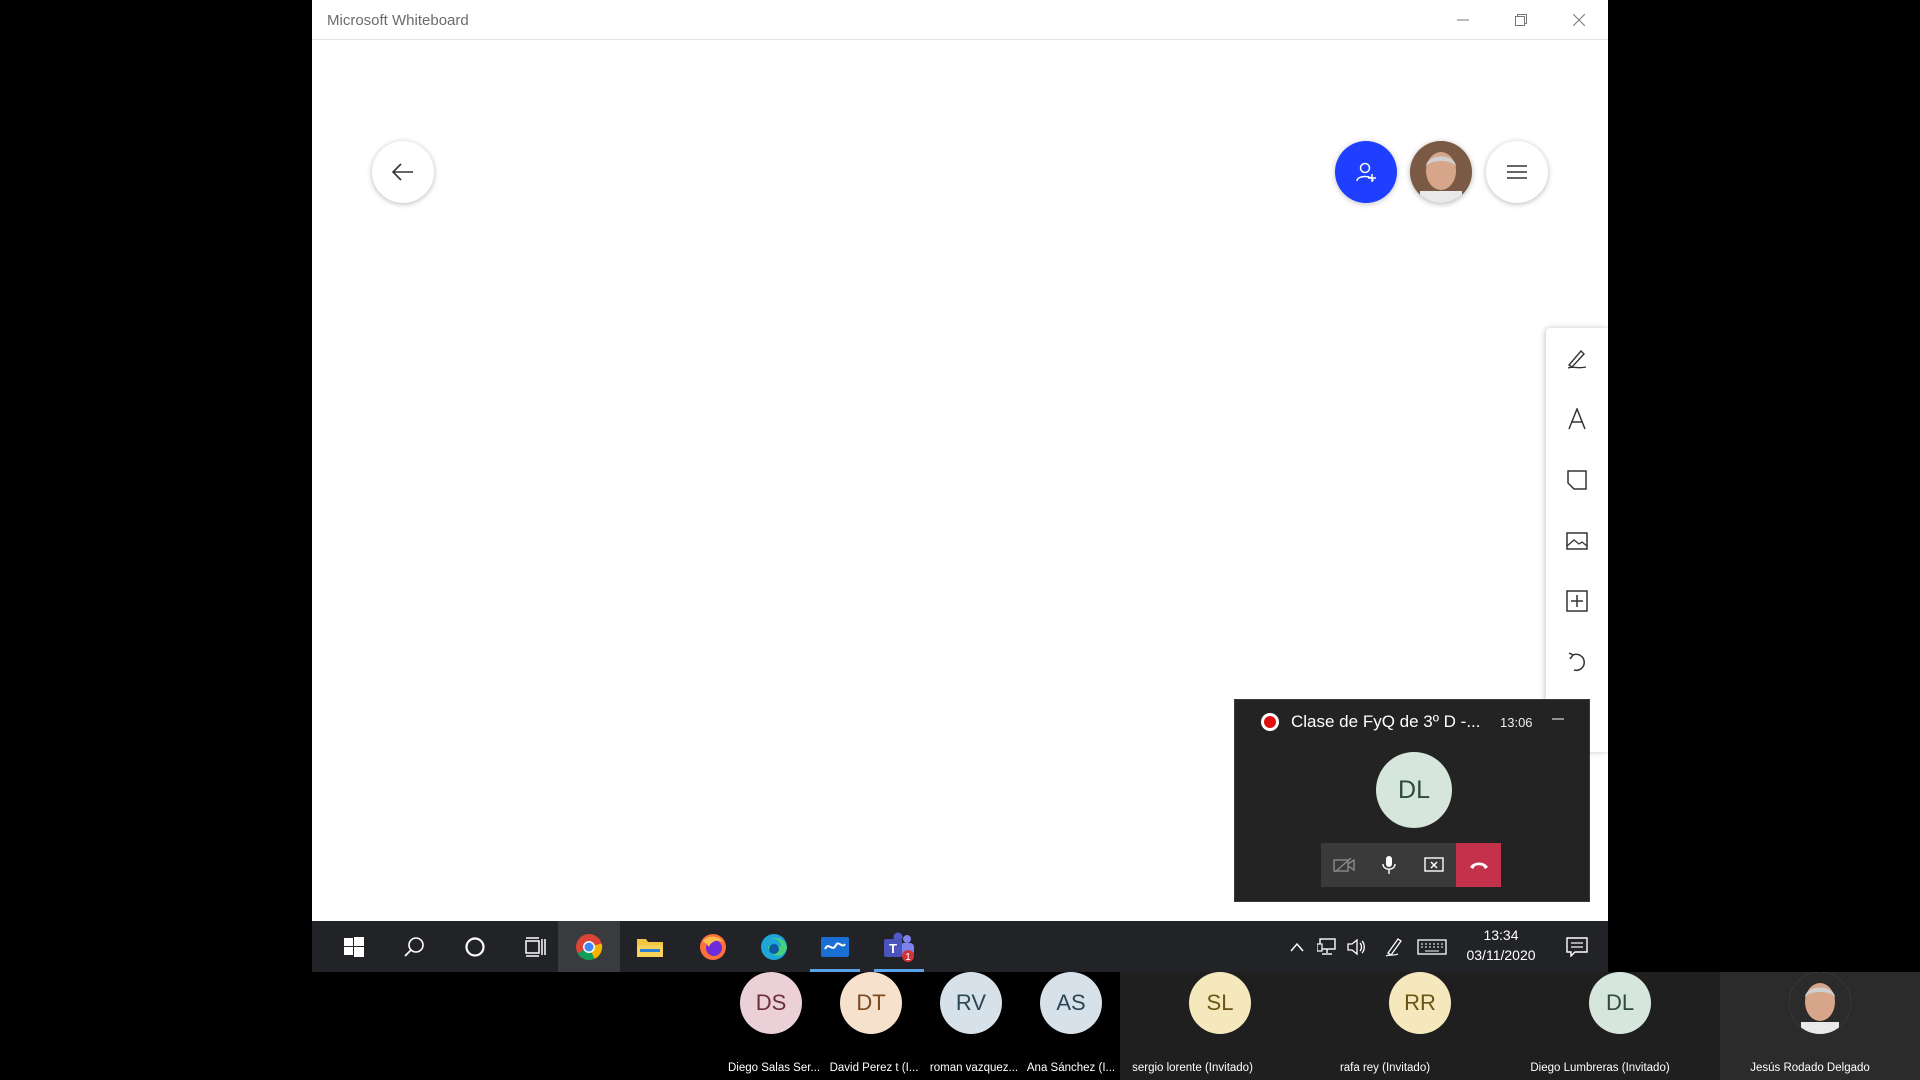  Describe the element at coordinates (414, 946) in the screenshot. I see `search-button` at that location.